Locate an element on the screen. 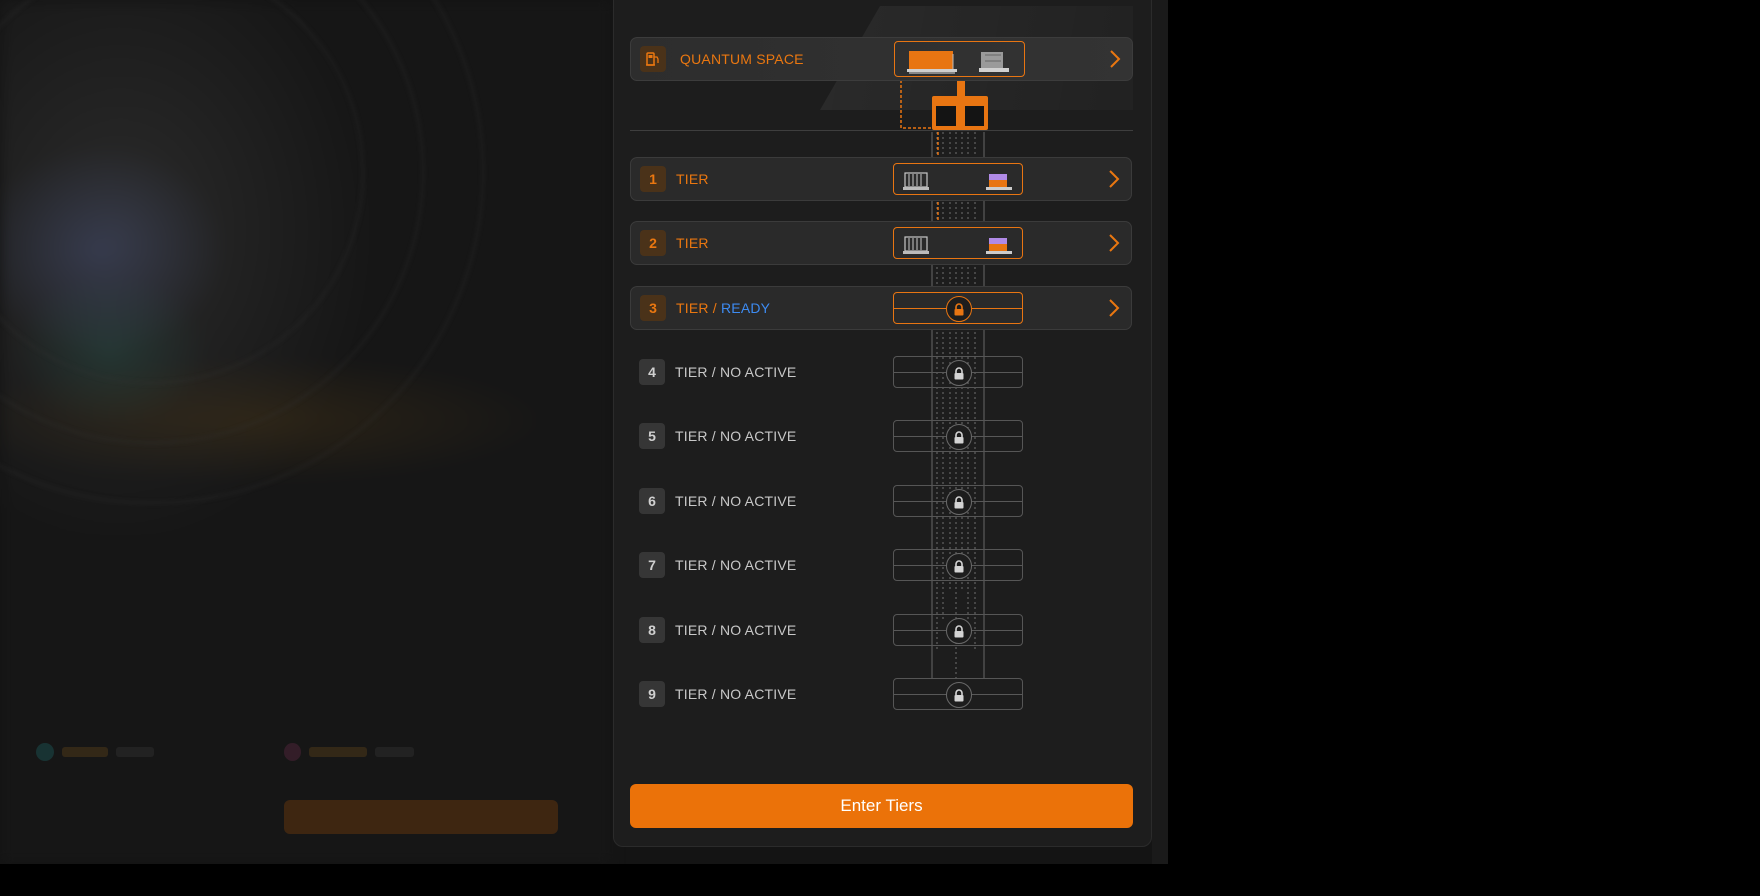 The image size is (1760, 896). tier-row-6: 6 TIER / NO ACTIVE is located at coordinates (881, 501).